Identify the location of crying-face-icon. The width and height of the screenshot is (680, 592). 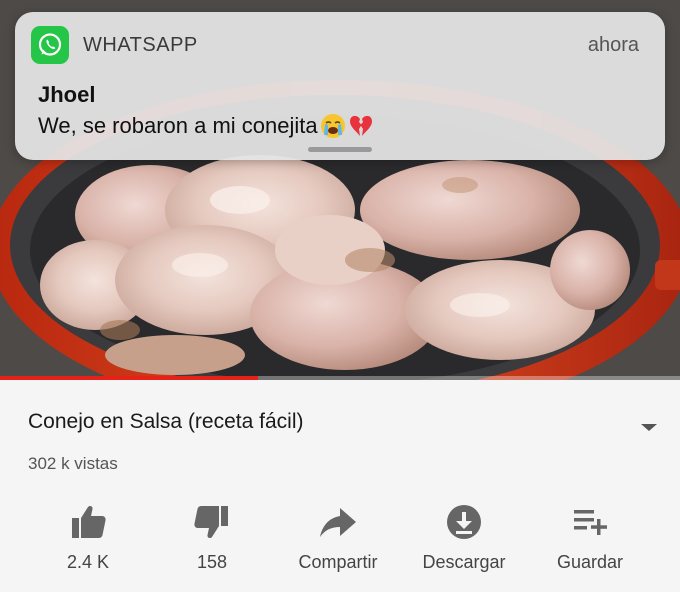
(332, 126).